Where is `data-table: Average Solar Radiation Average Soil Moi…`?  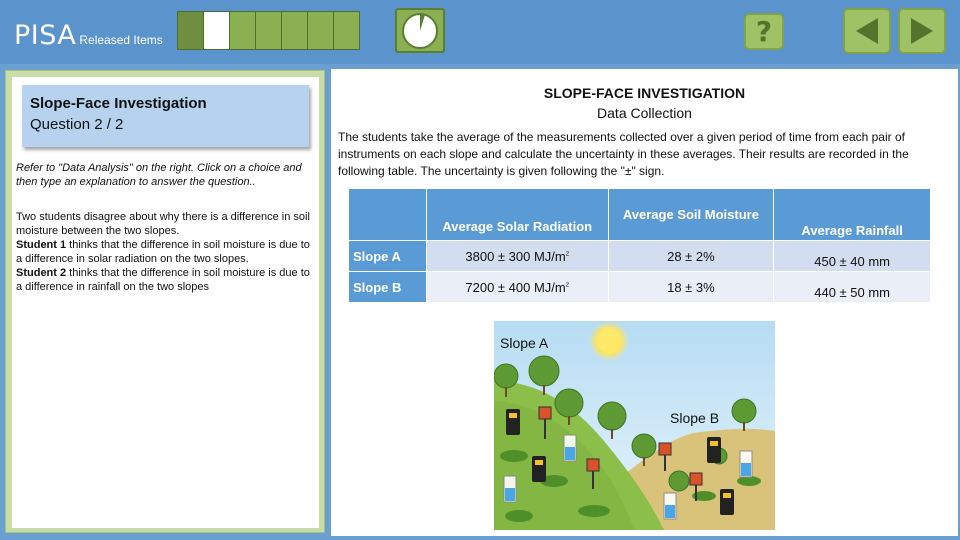 data-table: Average Solar Radiation Average Soil Moi… is located at coordinates (639, 245).